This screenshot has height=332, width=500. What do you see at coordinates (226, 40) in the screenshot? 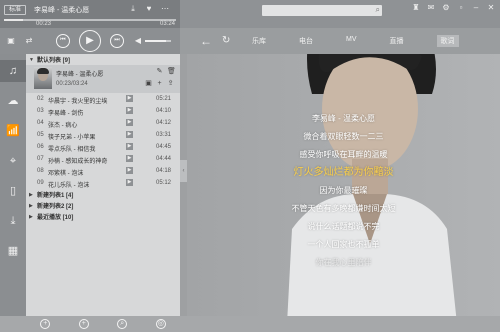
I see `refresh-icon: ↻` at bounding box center [226, 40].